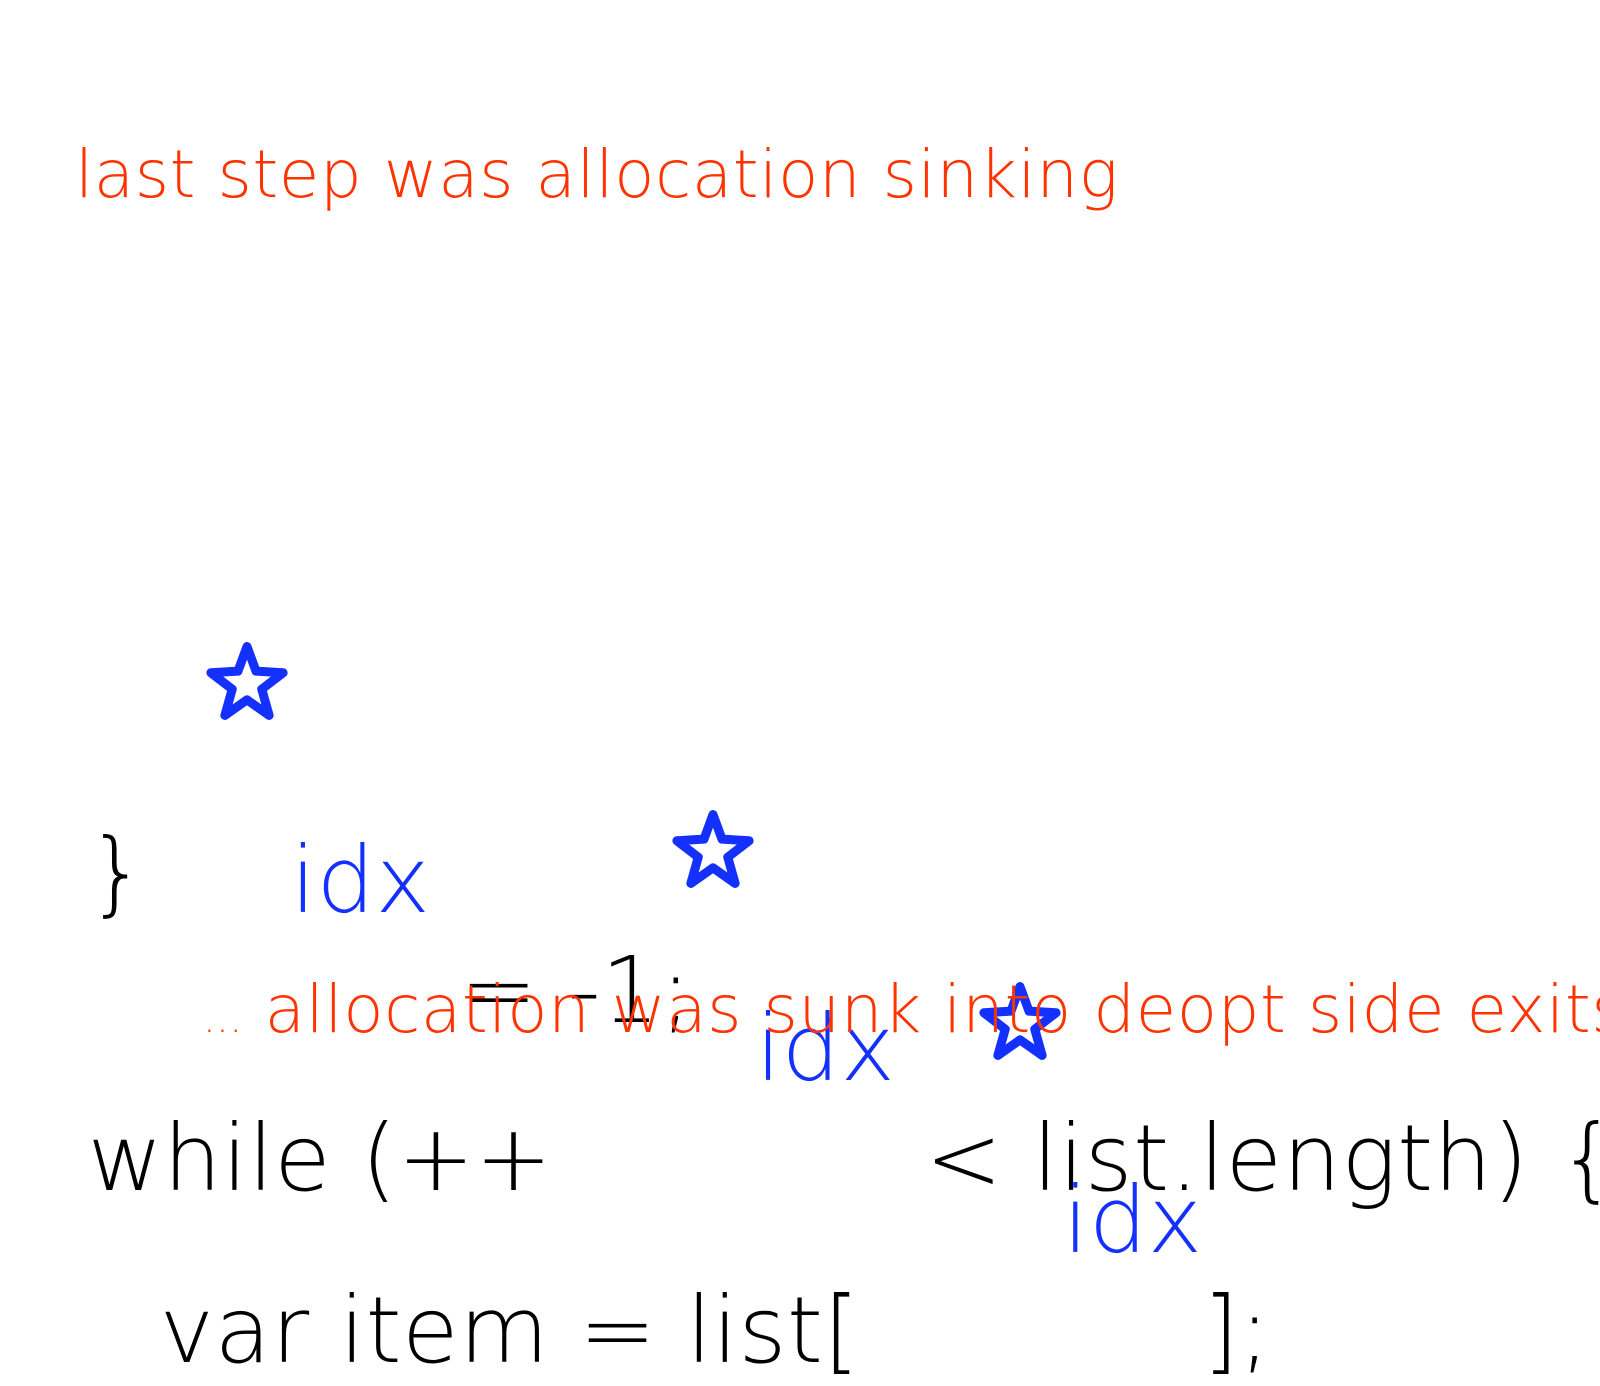  I want to click on code-text: var item = list[, so click(509, 1330).